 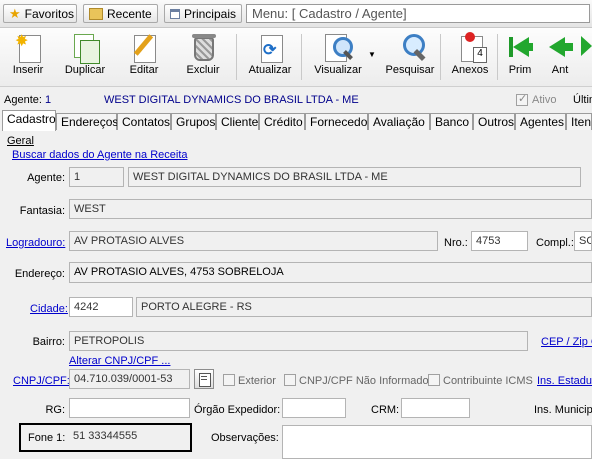 I want to click on fone1-label: Fone 1:, so click(x=47, y=438).